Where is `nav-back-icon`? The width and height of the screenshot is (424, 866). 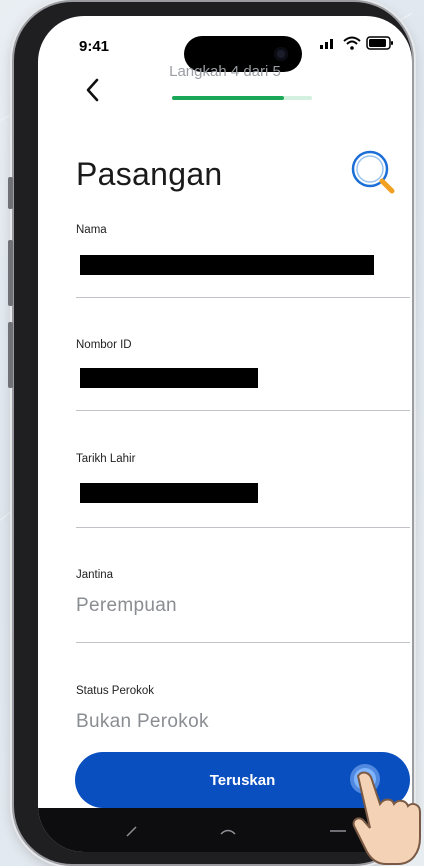 nav-back-icon is located at coordinates (132, 830).